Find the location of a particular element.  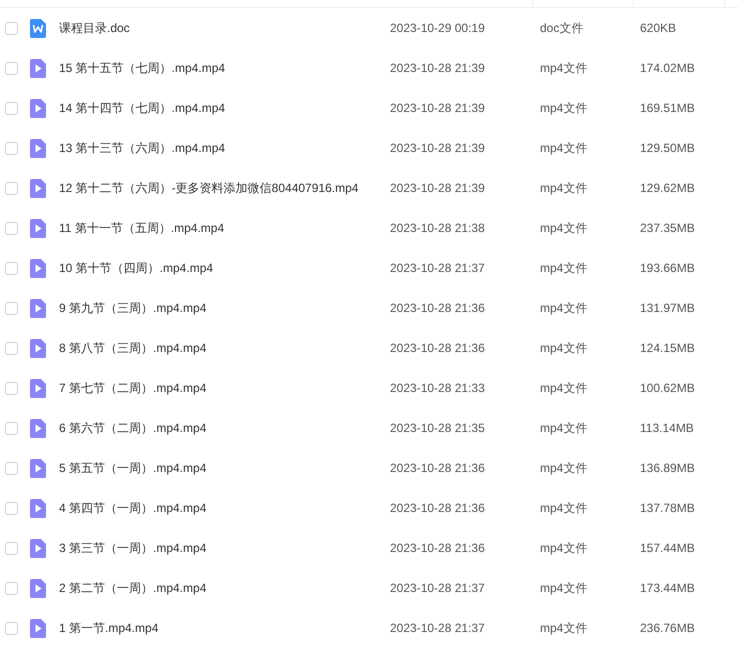

file-name: 7 第七节（二周）.mp4.mp4 is located at coordinates (224, 388).